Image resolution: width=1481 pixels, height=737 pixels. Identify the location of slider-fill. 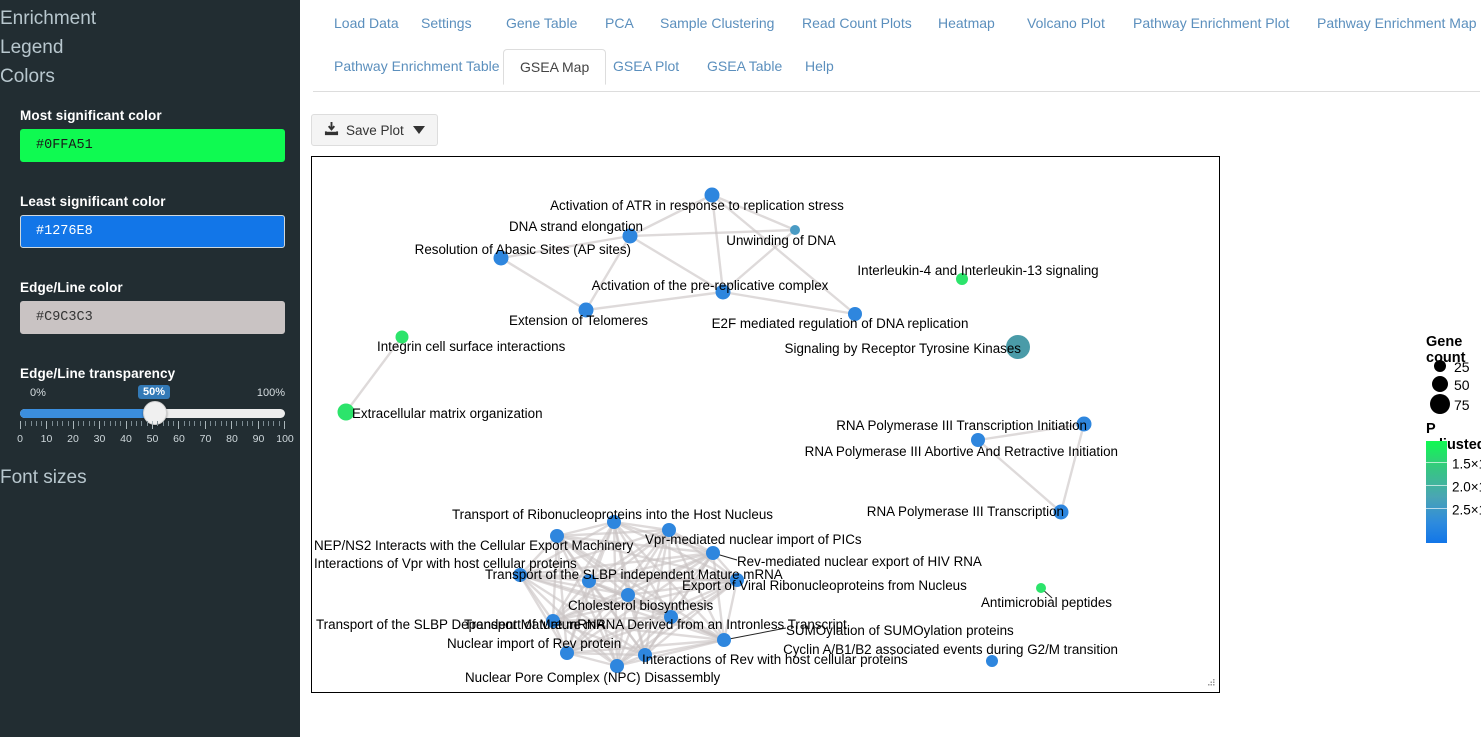
(86, 413).